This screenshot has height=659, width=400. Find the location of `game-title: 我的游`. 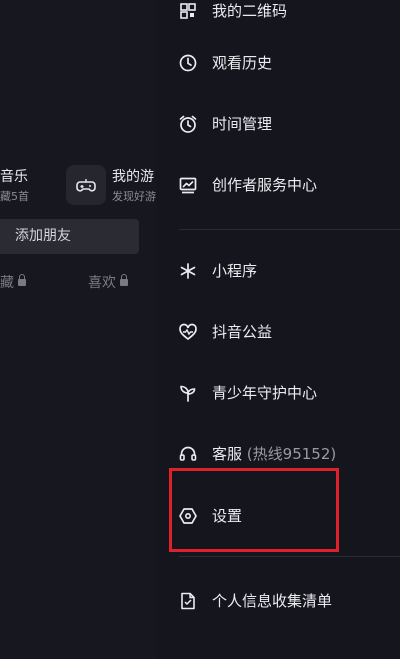

game-title: 我的游 is located at coordinates (133, 177).